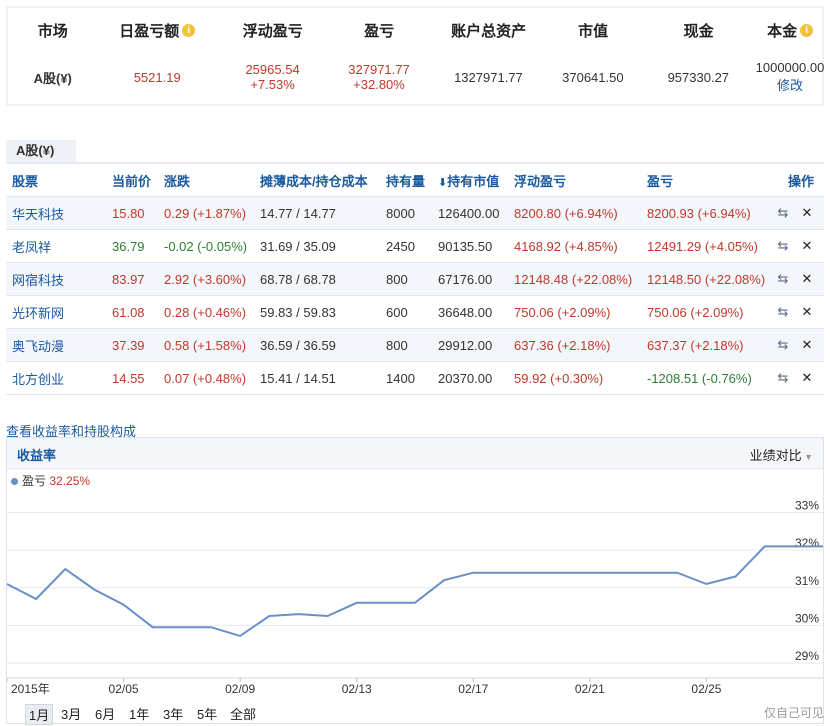  I want to click on range-1y: 1年, so click(139, 713).